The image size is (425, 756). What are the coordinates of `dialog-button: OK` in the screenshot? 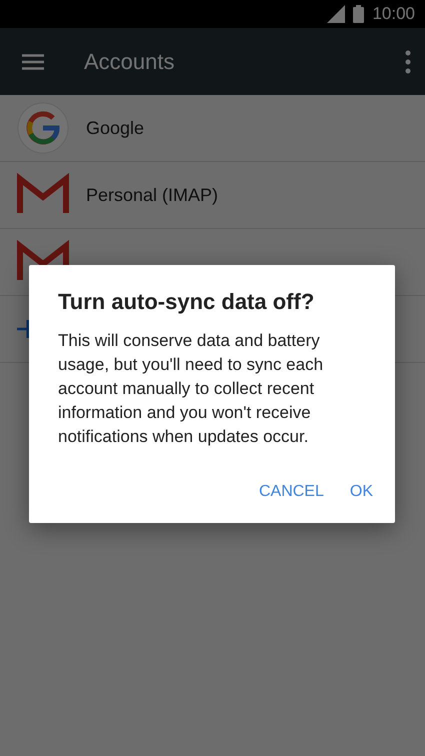 It's located at (361, 492).